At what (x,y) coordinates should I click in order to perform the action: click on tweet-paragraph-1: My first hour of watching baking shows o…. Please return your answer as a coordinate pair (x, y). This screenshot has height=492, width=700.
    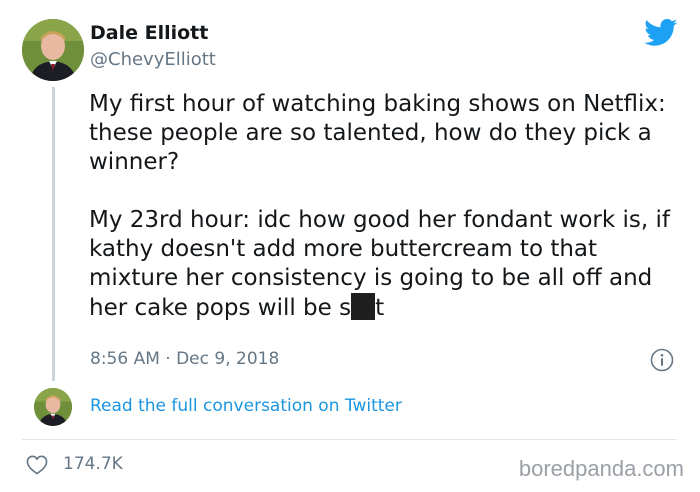
    Looking at the image, I should click on (377, 133).